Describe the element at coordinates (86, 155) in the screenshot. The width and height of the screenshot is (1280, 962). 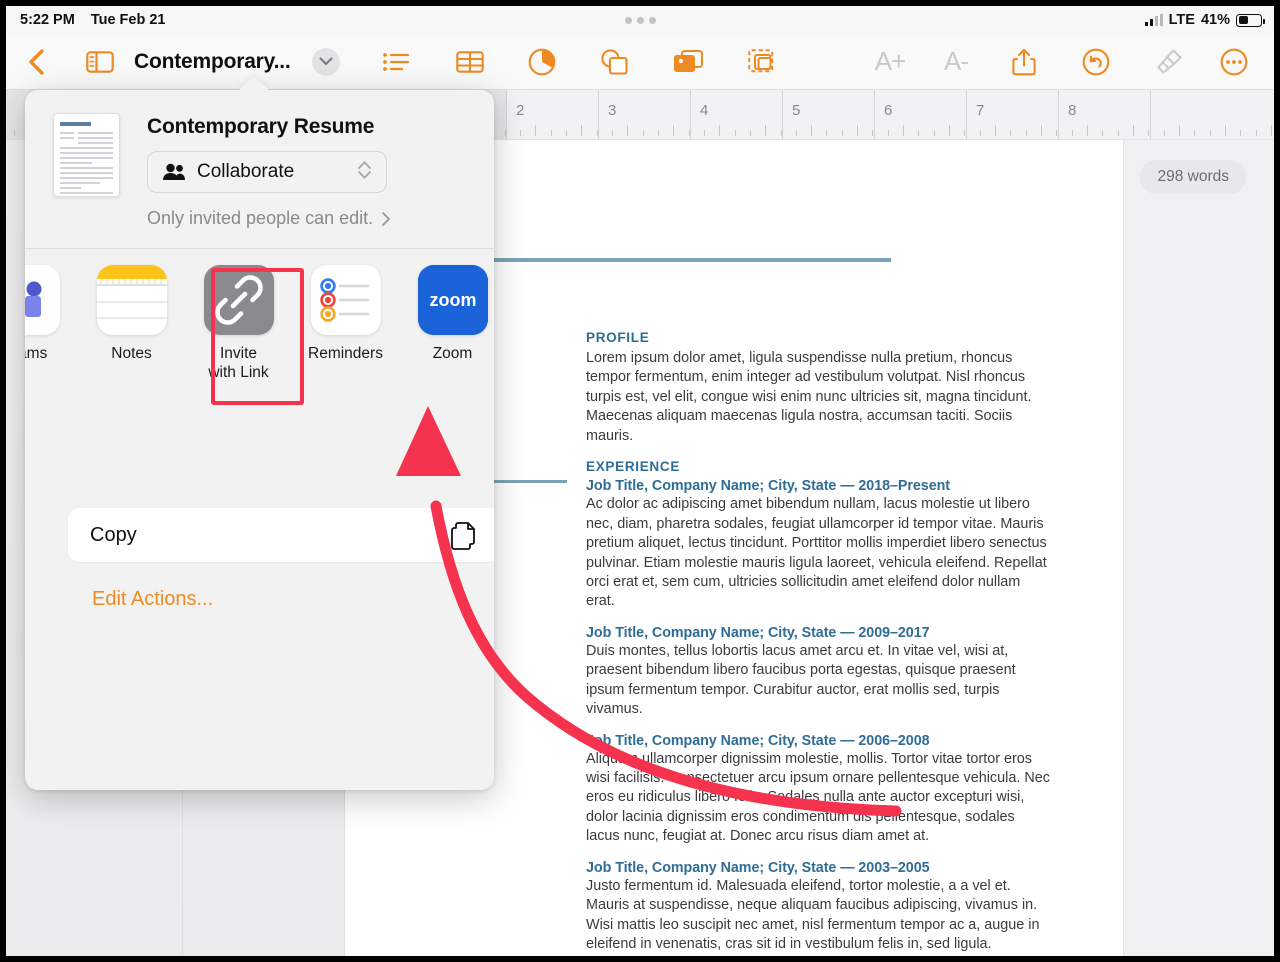
I see `document-thumbnail` at that location.